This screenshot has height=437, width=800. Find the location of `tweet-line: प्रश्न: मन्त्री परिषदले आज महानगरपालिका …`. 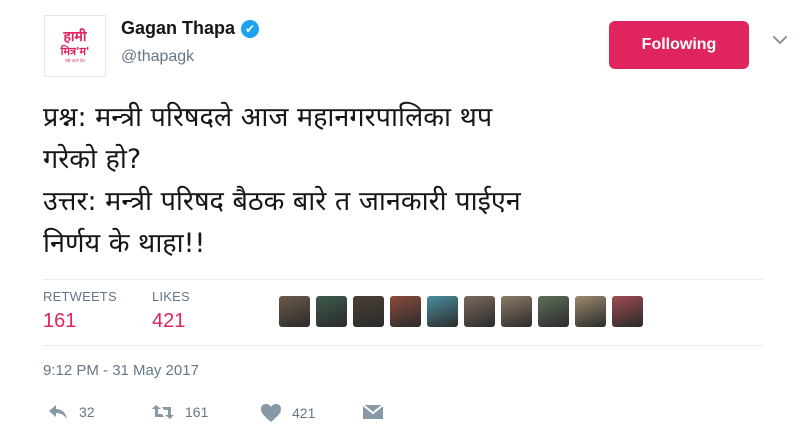

tweet-line: प्रश्न: मन्त्री परिषदले आज महानगरपालिका … is located at coordinates (268, 117).